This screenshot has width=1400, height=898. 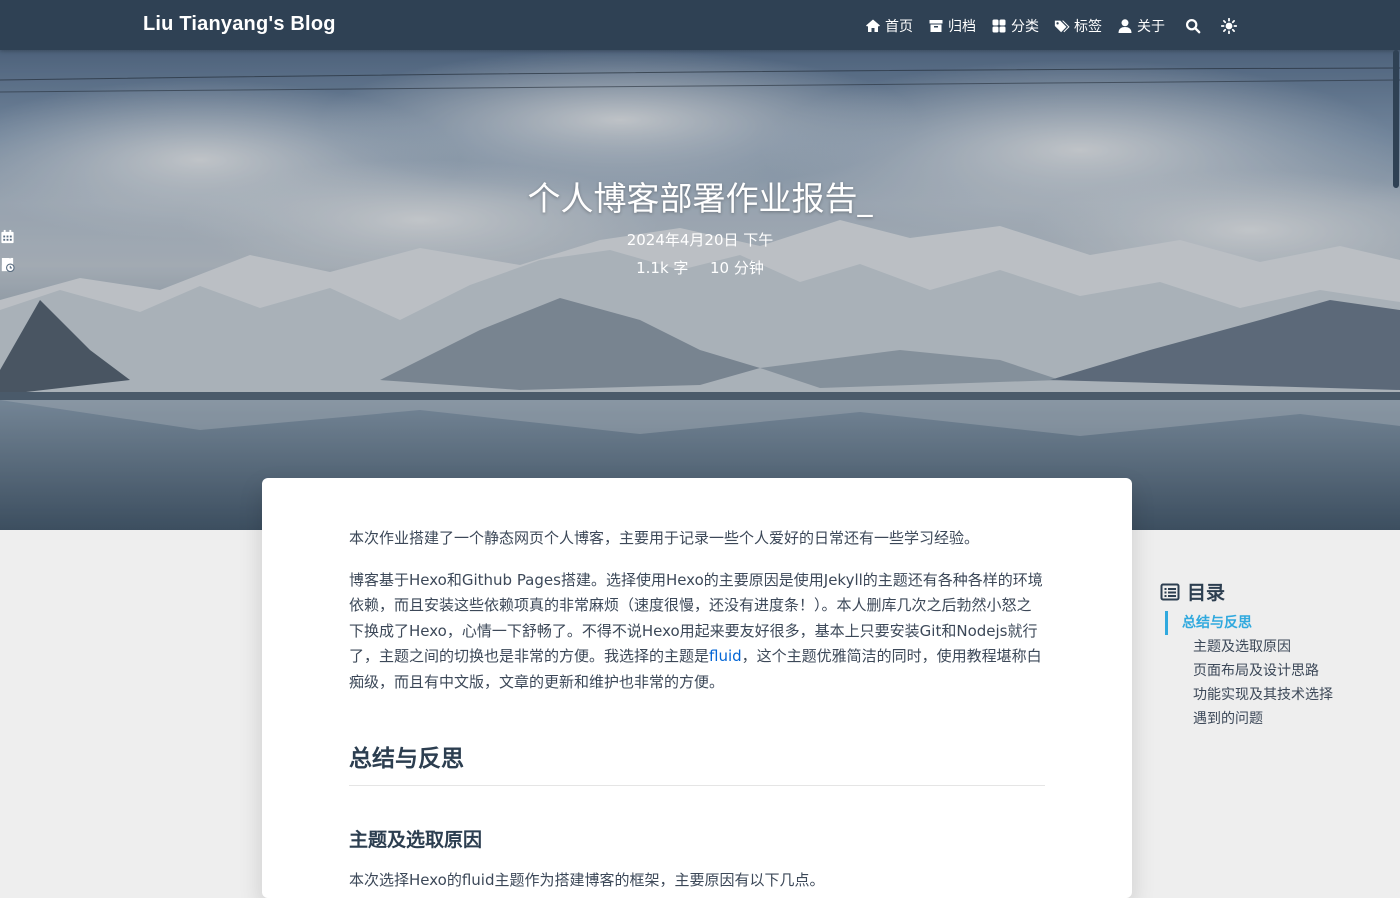 I want to click on nav-item-label: 分类, so click(x=1025, y=27).